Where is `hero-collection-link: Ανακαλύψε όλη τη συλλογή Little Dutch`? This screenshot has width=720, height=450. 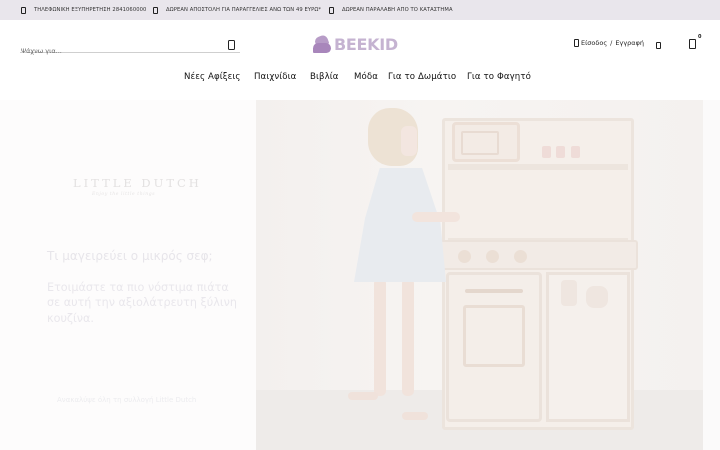 hero-collection-link: Ανακαλύψε όλη τη συλλογή Little Dutch is located at coordinates (126, 400).